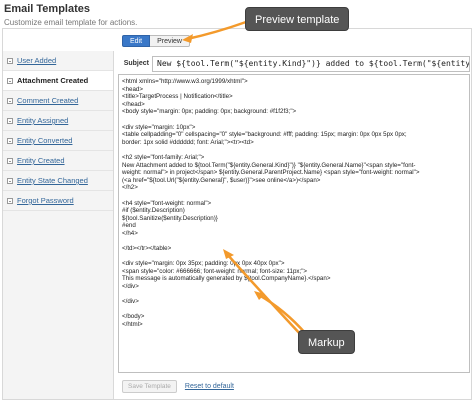 Image resolution: width=474 pixels, height=408 pixels. I want to click on sidebar-item-label: Forgot Password, so click(45, 200).